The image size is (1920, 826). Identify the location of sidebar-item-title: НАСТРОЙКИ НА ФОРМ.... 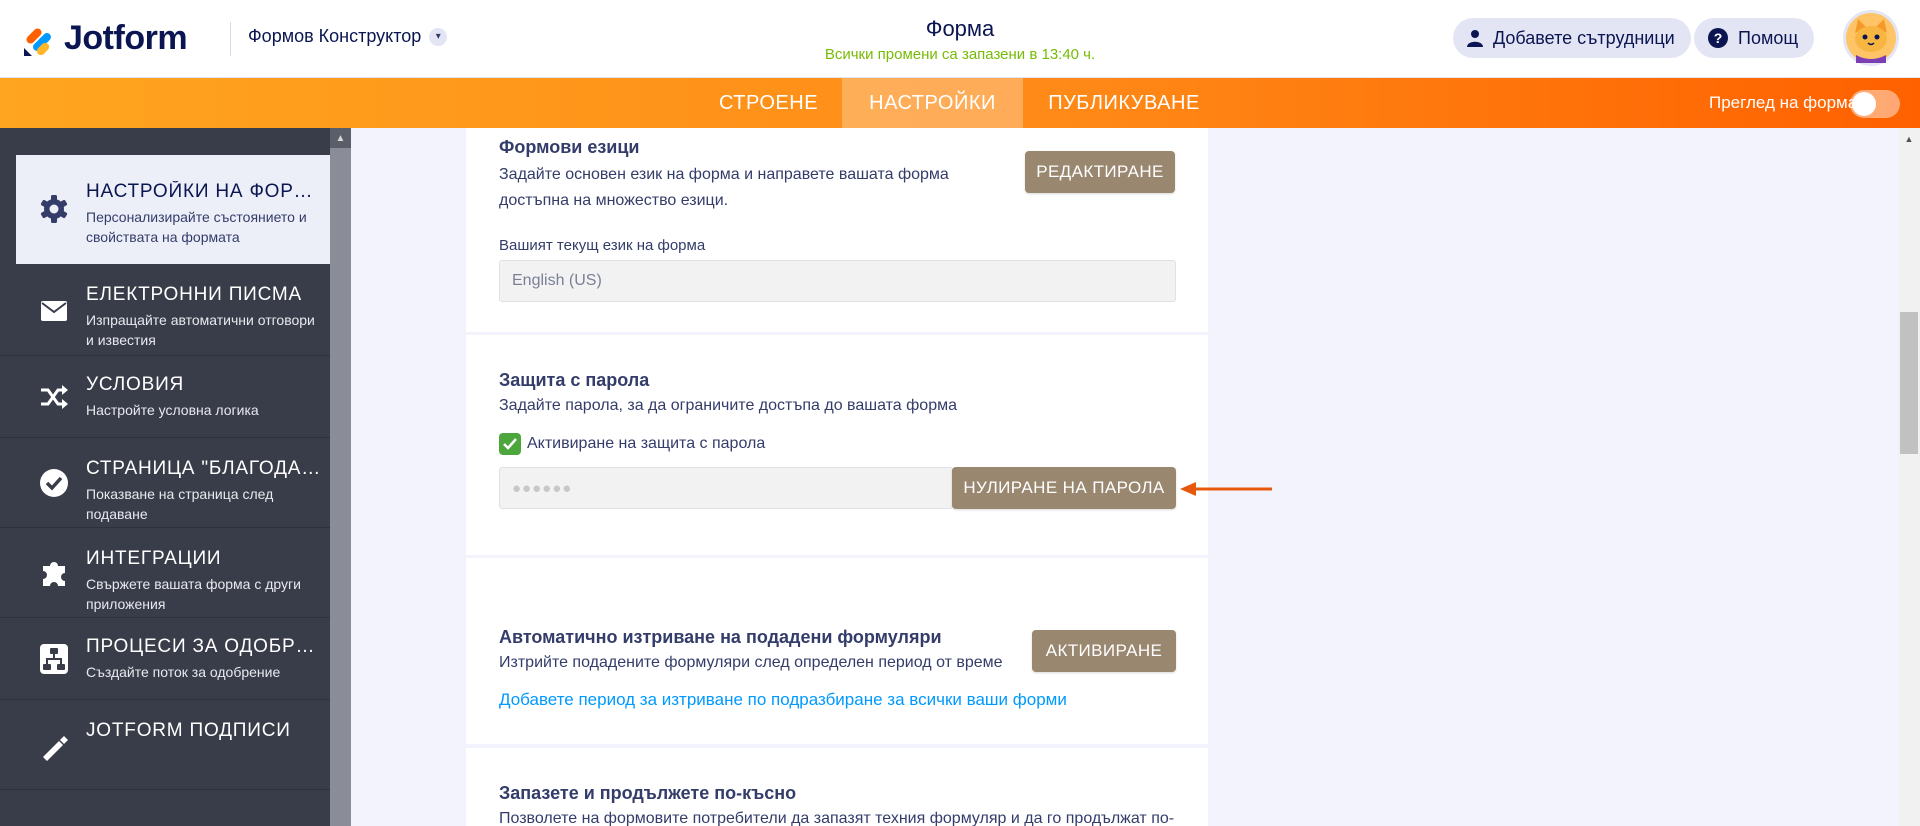
(204, 191).